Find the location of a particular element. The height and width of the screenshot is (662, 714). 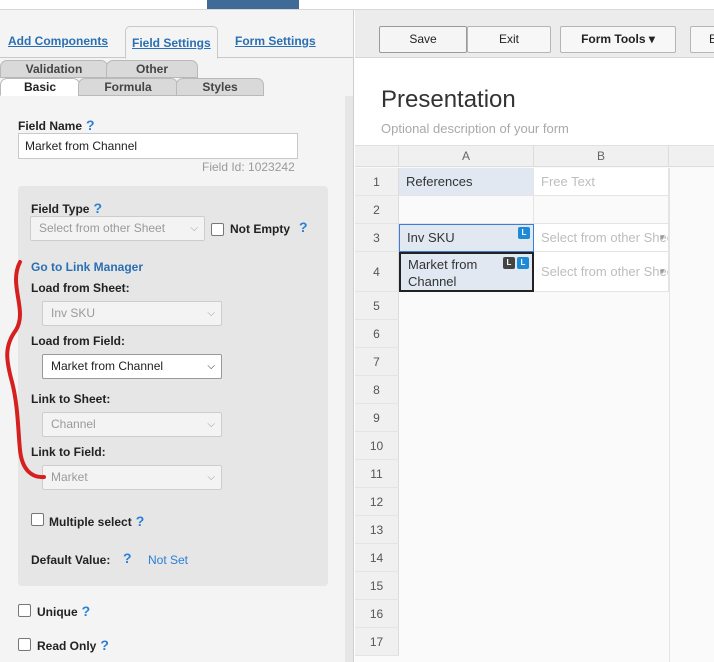

form-tools-button: Form Tools ▾ is located at coordinates (618, 39).